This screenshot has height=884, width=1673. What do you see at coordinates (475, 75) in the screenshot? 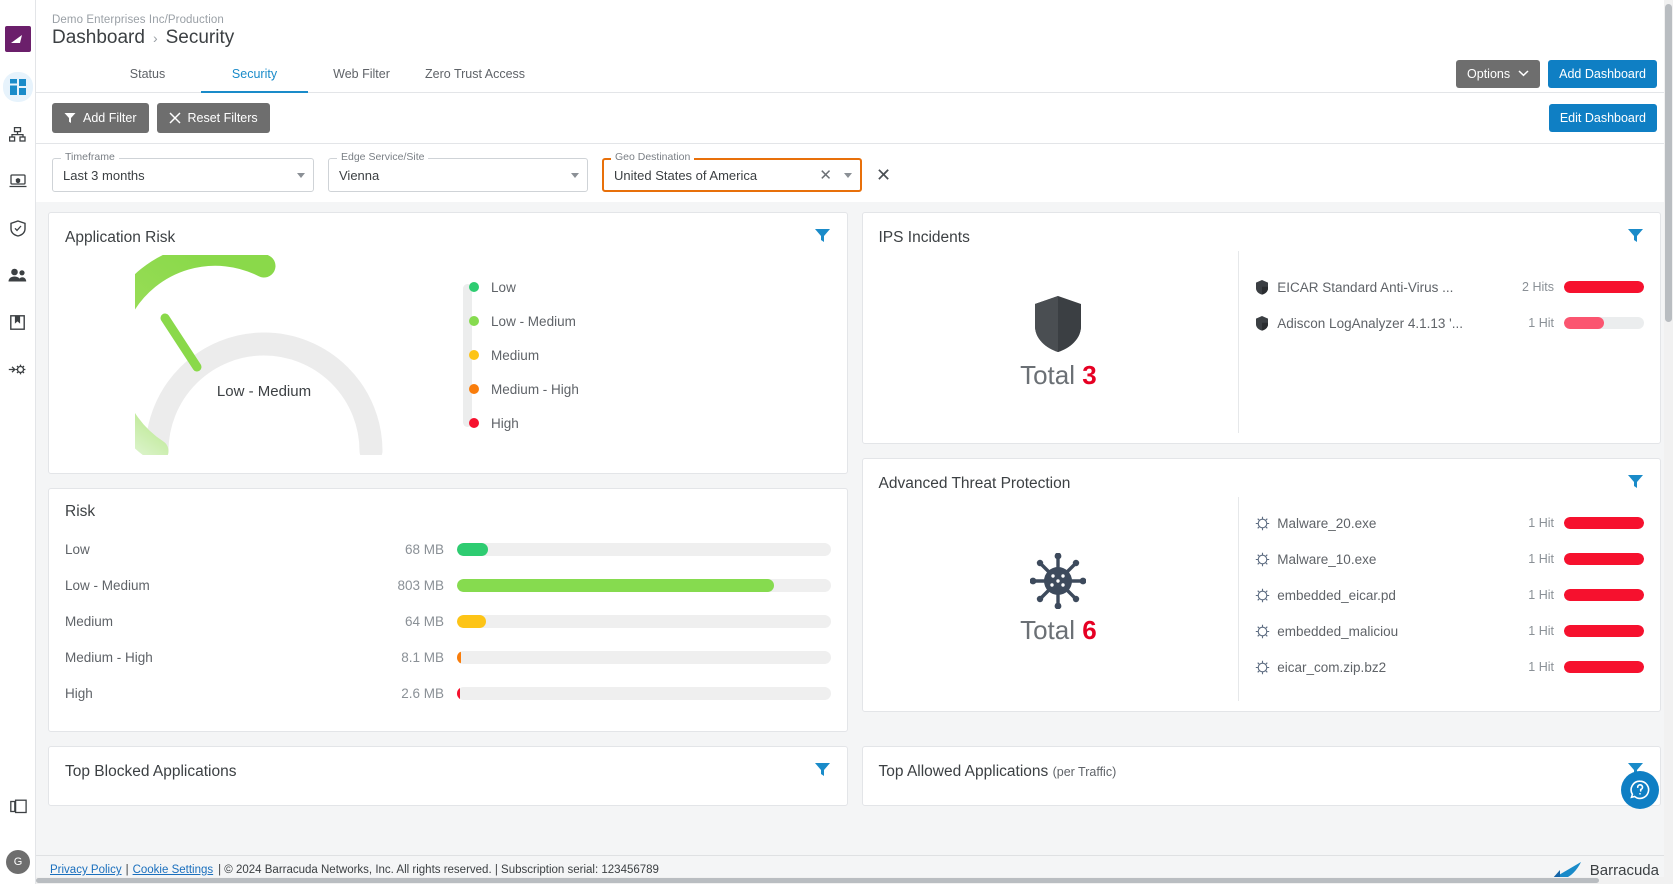
I see `tab-zero-trust-access: Zero Trust Access` at bounding box center [475, 75].